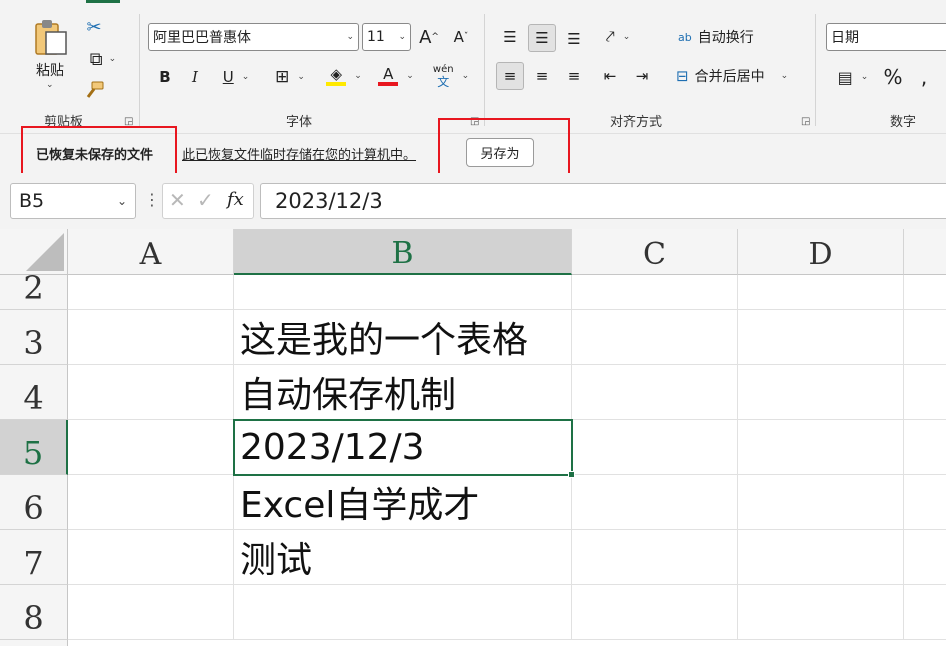 Image resolution: width=946 pixels, height=646 pixels. Describe the element at coordinates (94, 27) in the screenshot. I see `cut-button: ✂` at that location.